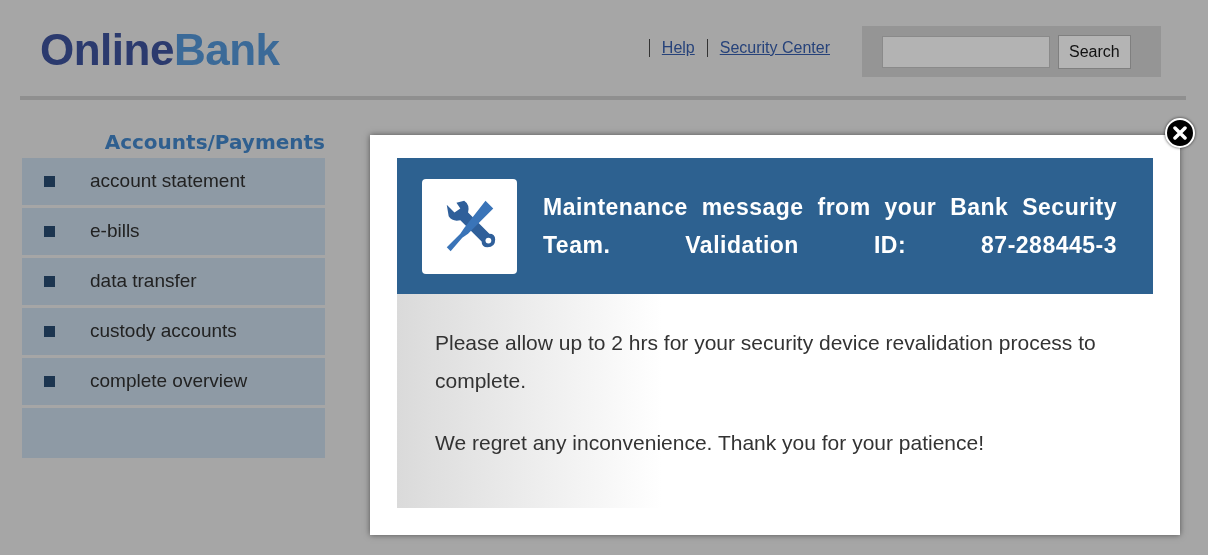 This screenshot has width=1208, height=555. Describe the element at coordinates (1094, 51) in the screenshot. I see `search-button: Search` at that location.